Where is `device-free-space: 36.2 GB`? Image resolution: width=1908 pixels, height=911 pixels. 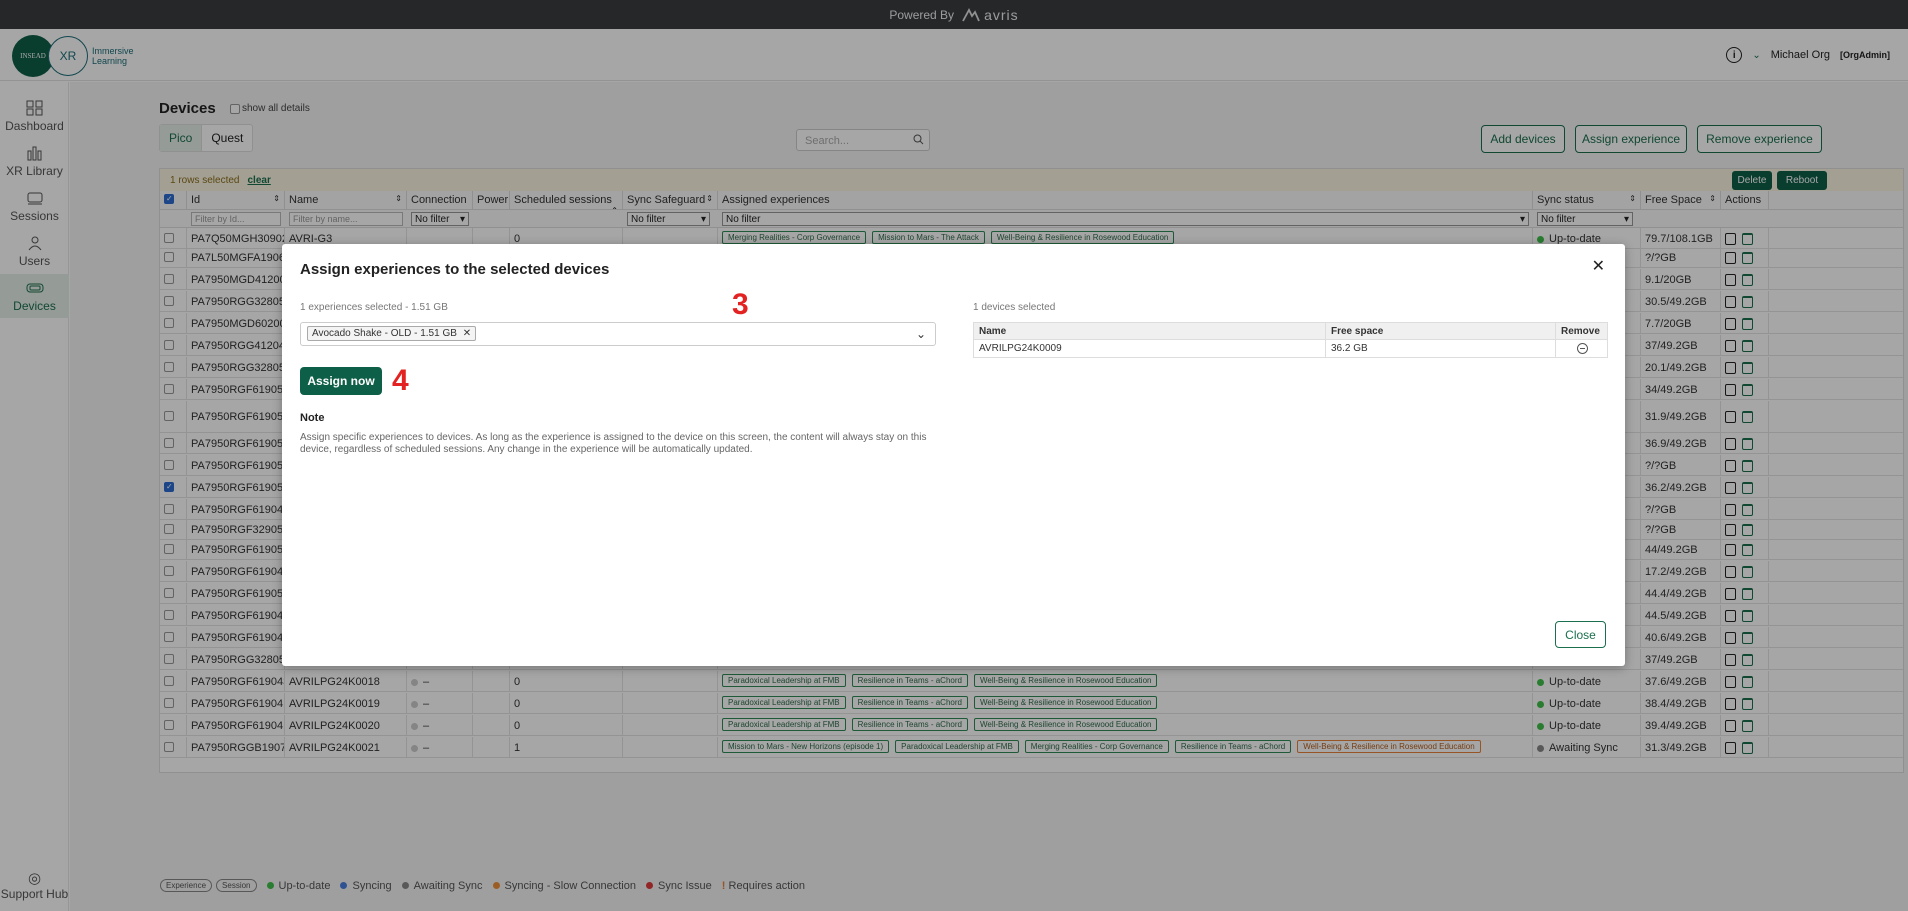 device-free-space: 36.2 GB is located at coordinates (1441, 348).